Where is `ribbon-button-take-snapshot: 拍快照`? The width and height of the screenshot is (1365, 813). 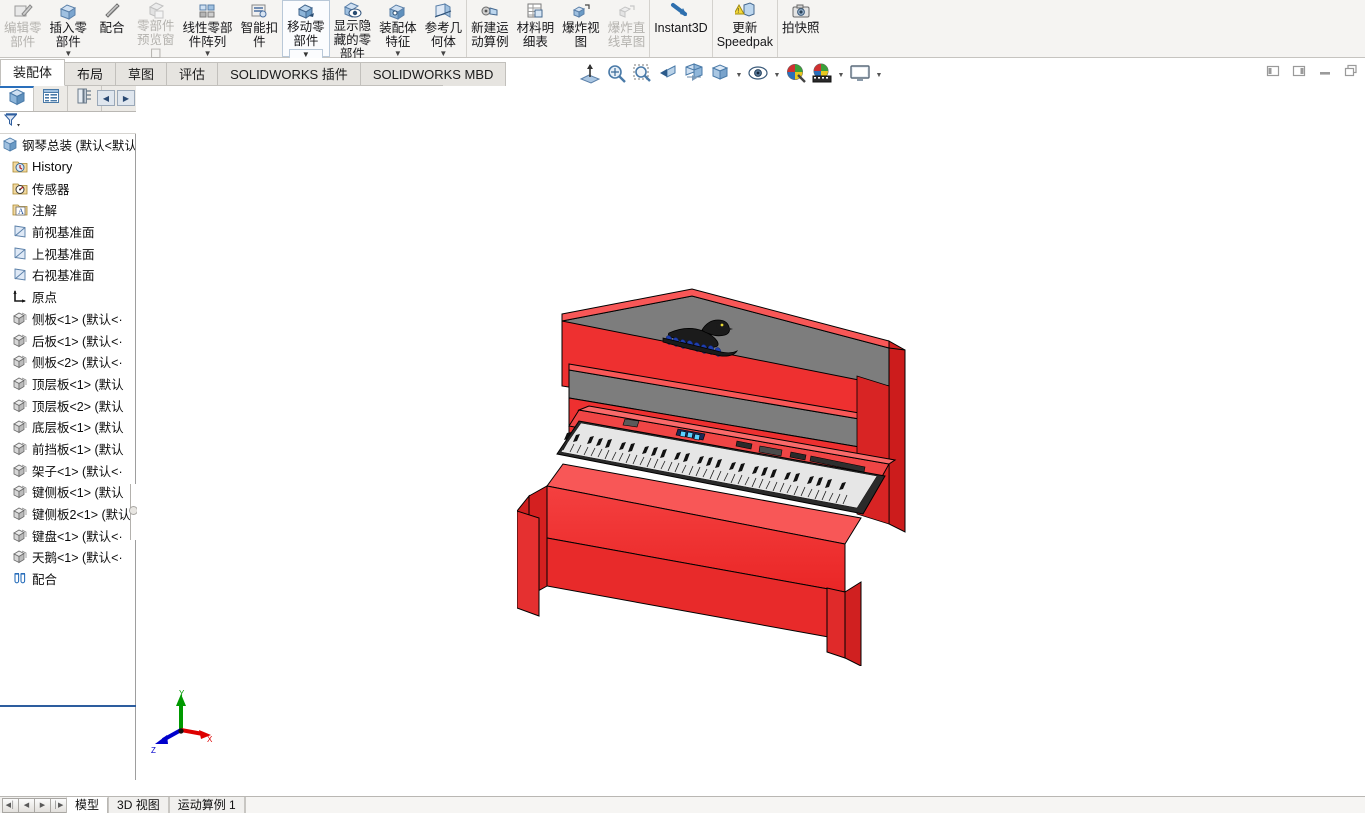
ribbon-button-take-snapshot: 拍快照 is located at coordinates (801, 28).